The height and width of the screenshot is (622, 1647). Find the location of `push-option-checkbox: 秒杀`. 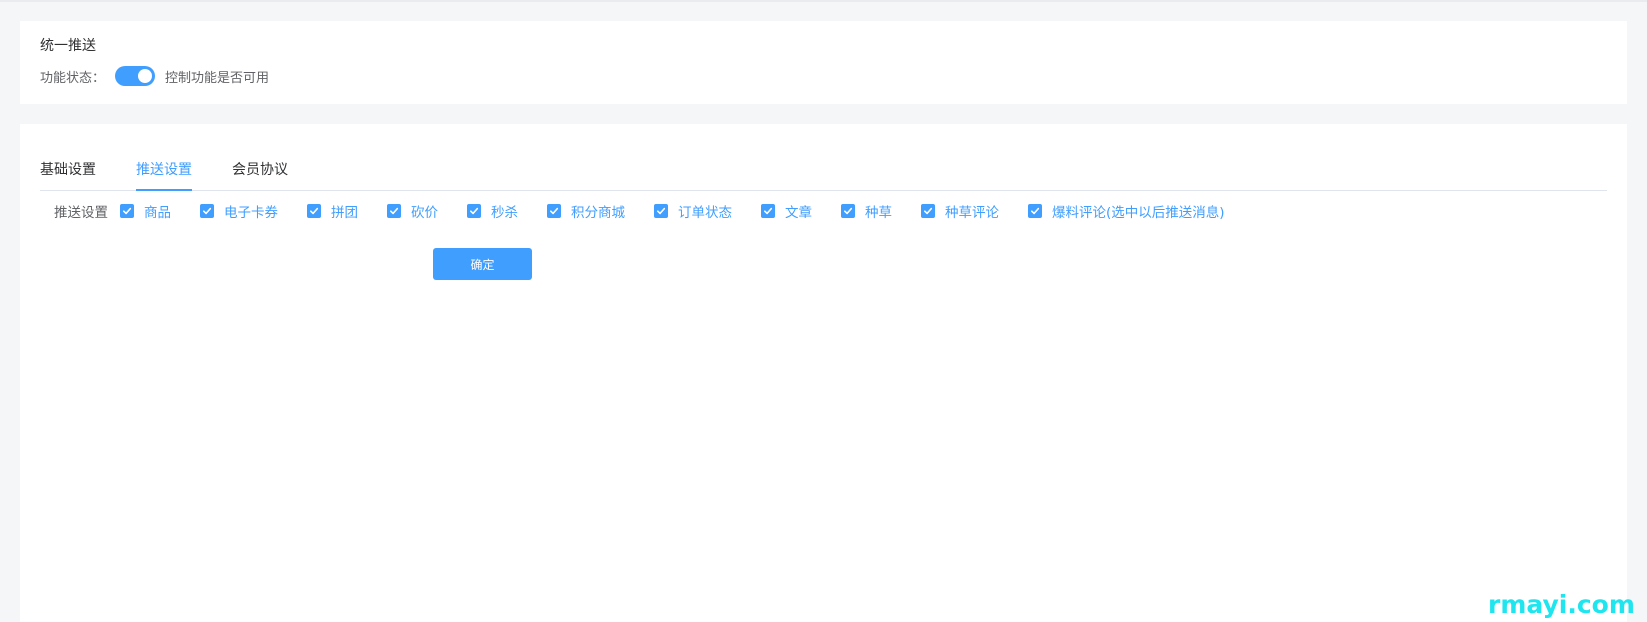

push-option-checkbox: 秒杀 is located at coordinates (492, 211).